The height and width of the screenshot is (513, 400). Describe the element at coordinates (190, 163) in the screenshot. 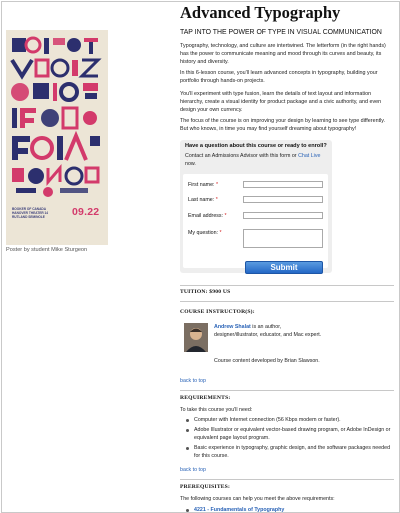

I see `contact-suffix: now.` at that location.